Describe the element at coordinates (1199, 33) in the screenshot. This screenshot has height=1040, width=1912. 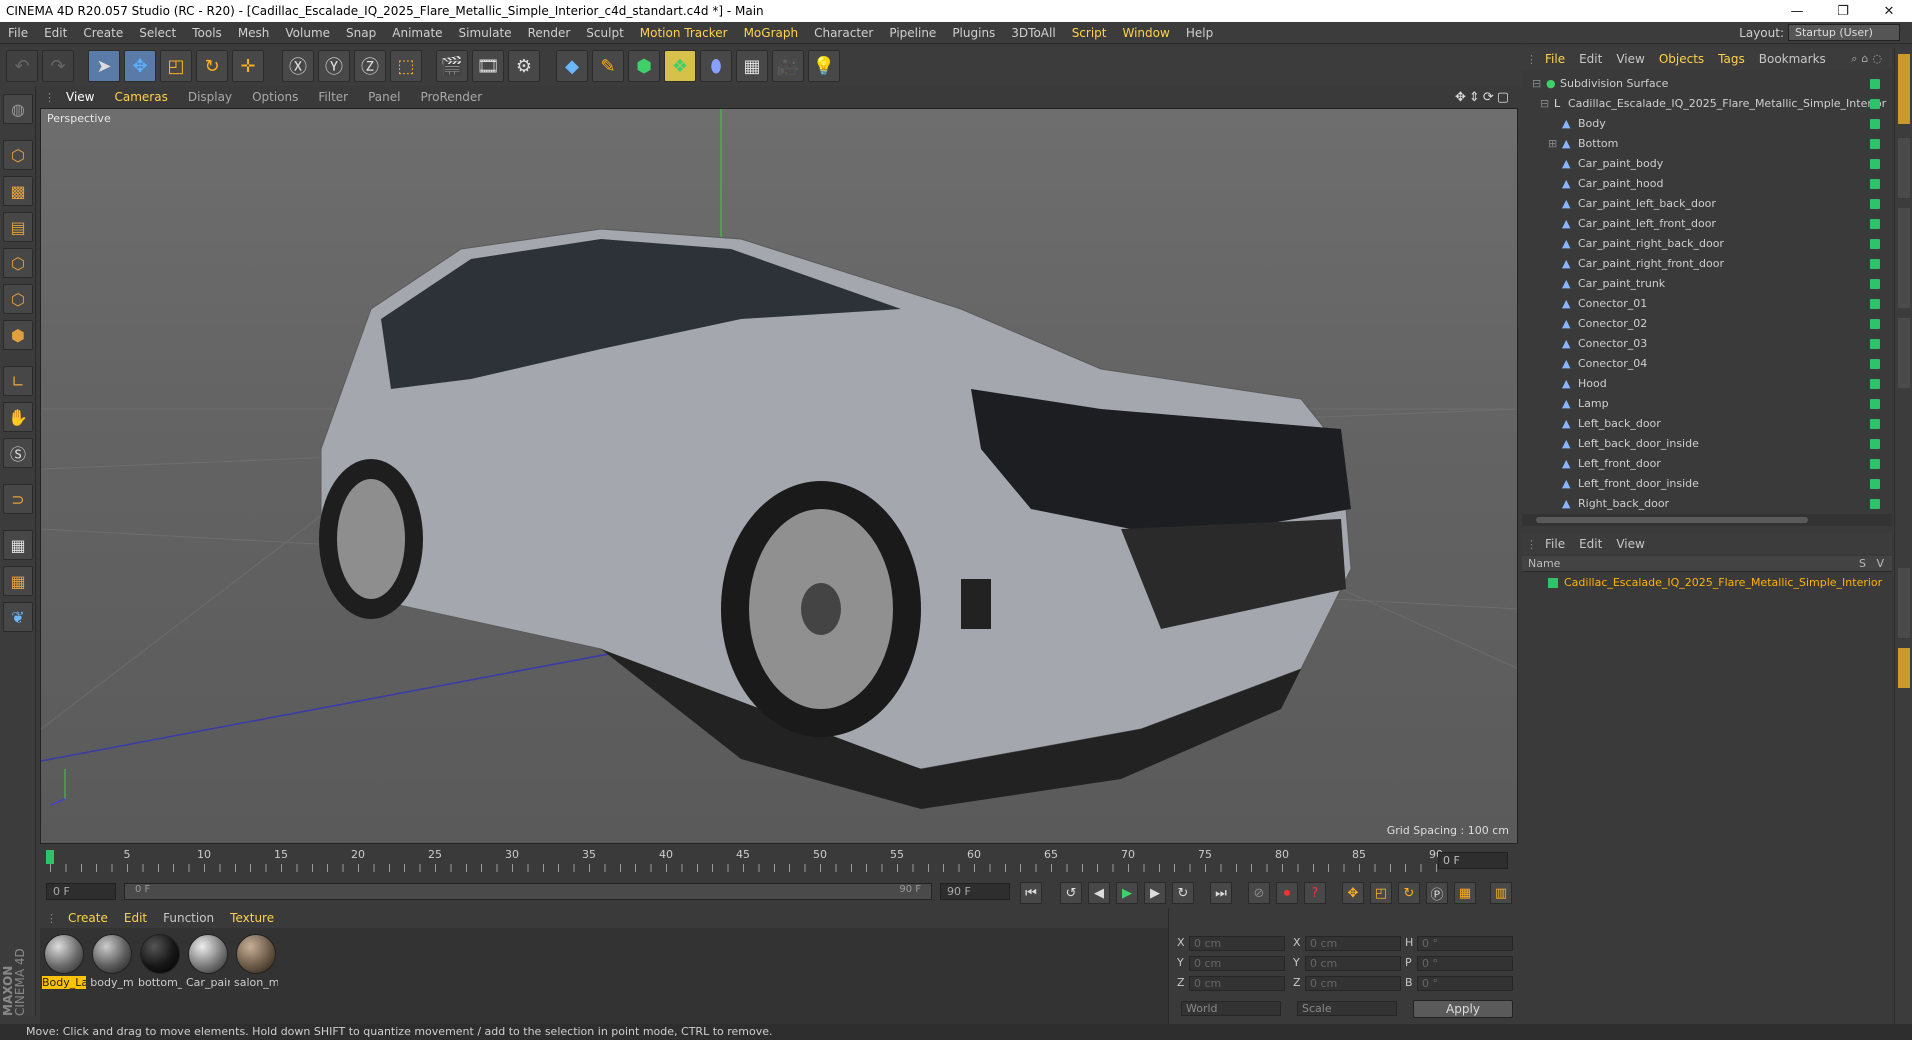
I see `menu-help: Help` at that location.